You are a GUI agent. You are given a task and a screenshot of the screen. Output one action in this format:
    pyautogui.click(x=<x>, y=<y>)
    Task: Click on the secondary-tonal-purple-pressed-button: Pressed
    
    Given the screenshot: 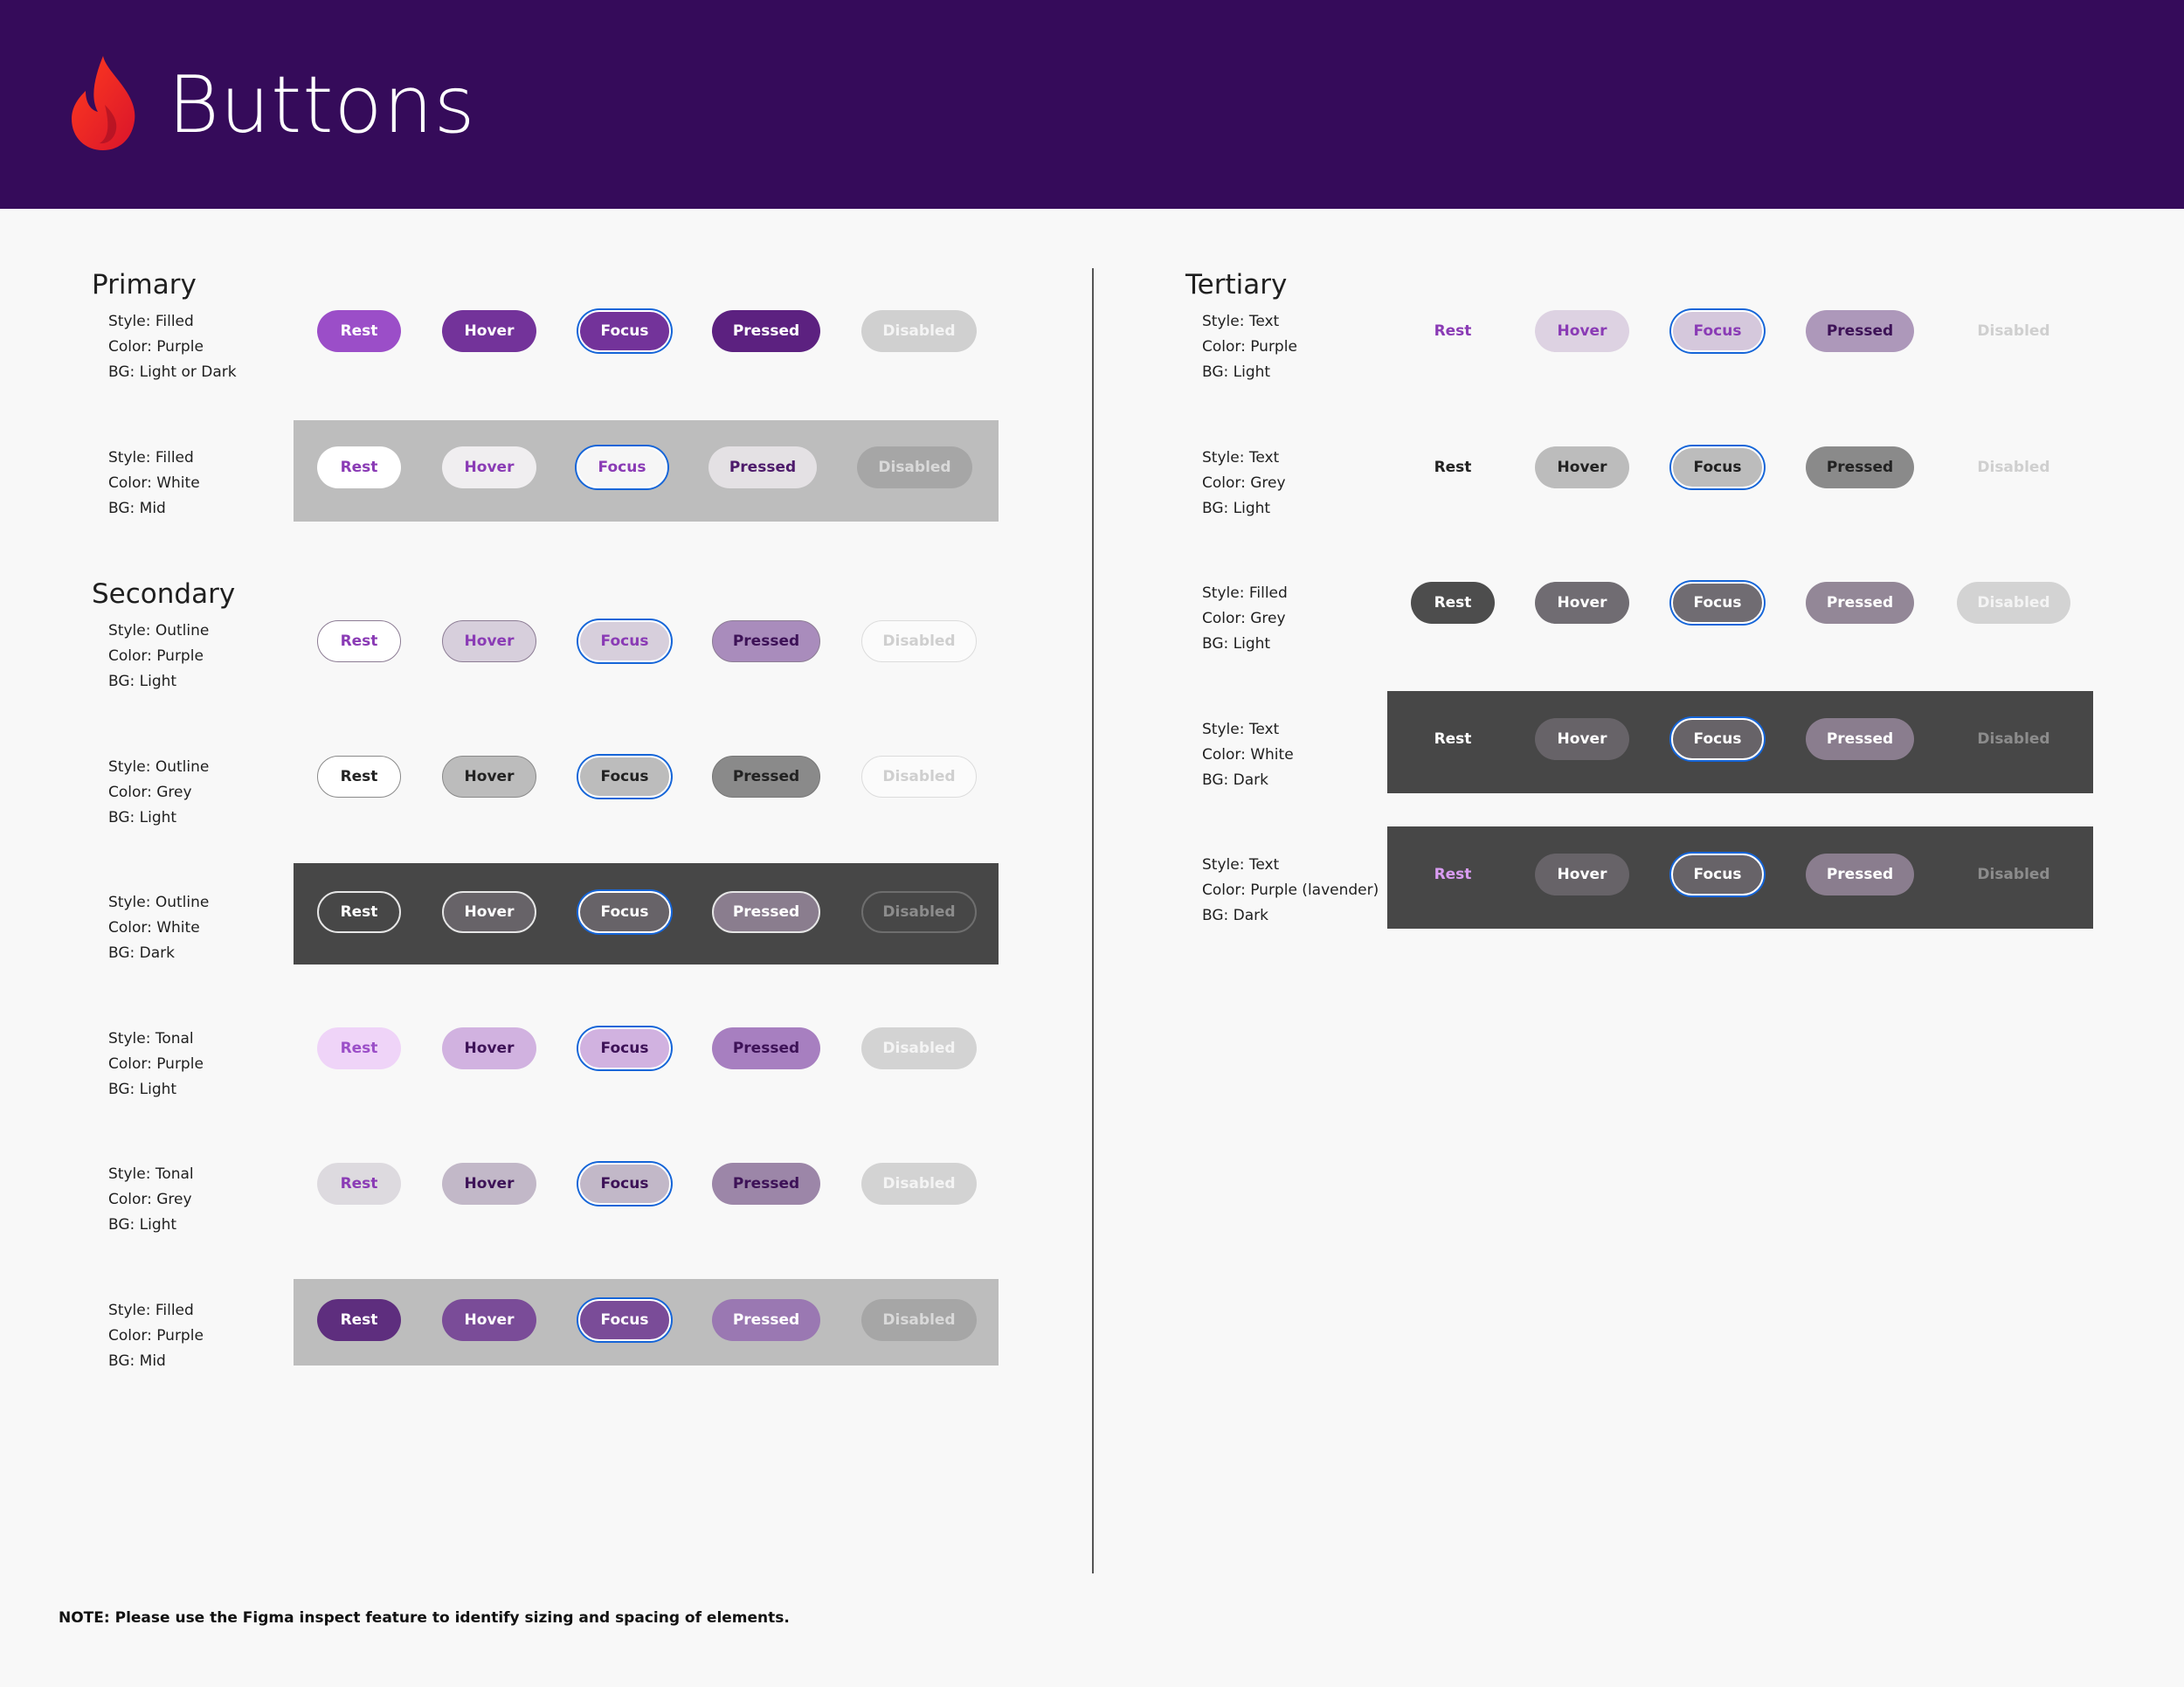 What is the action you would take?
    pyautogui.click(x=766, y=1048)
    